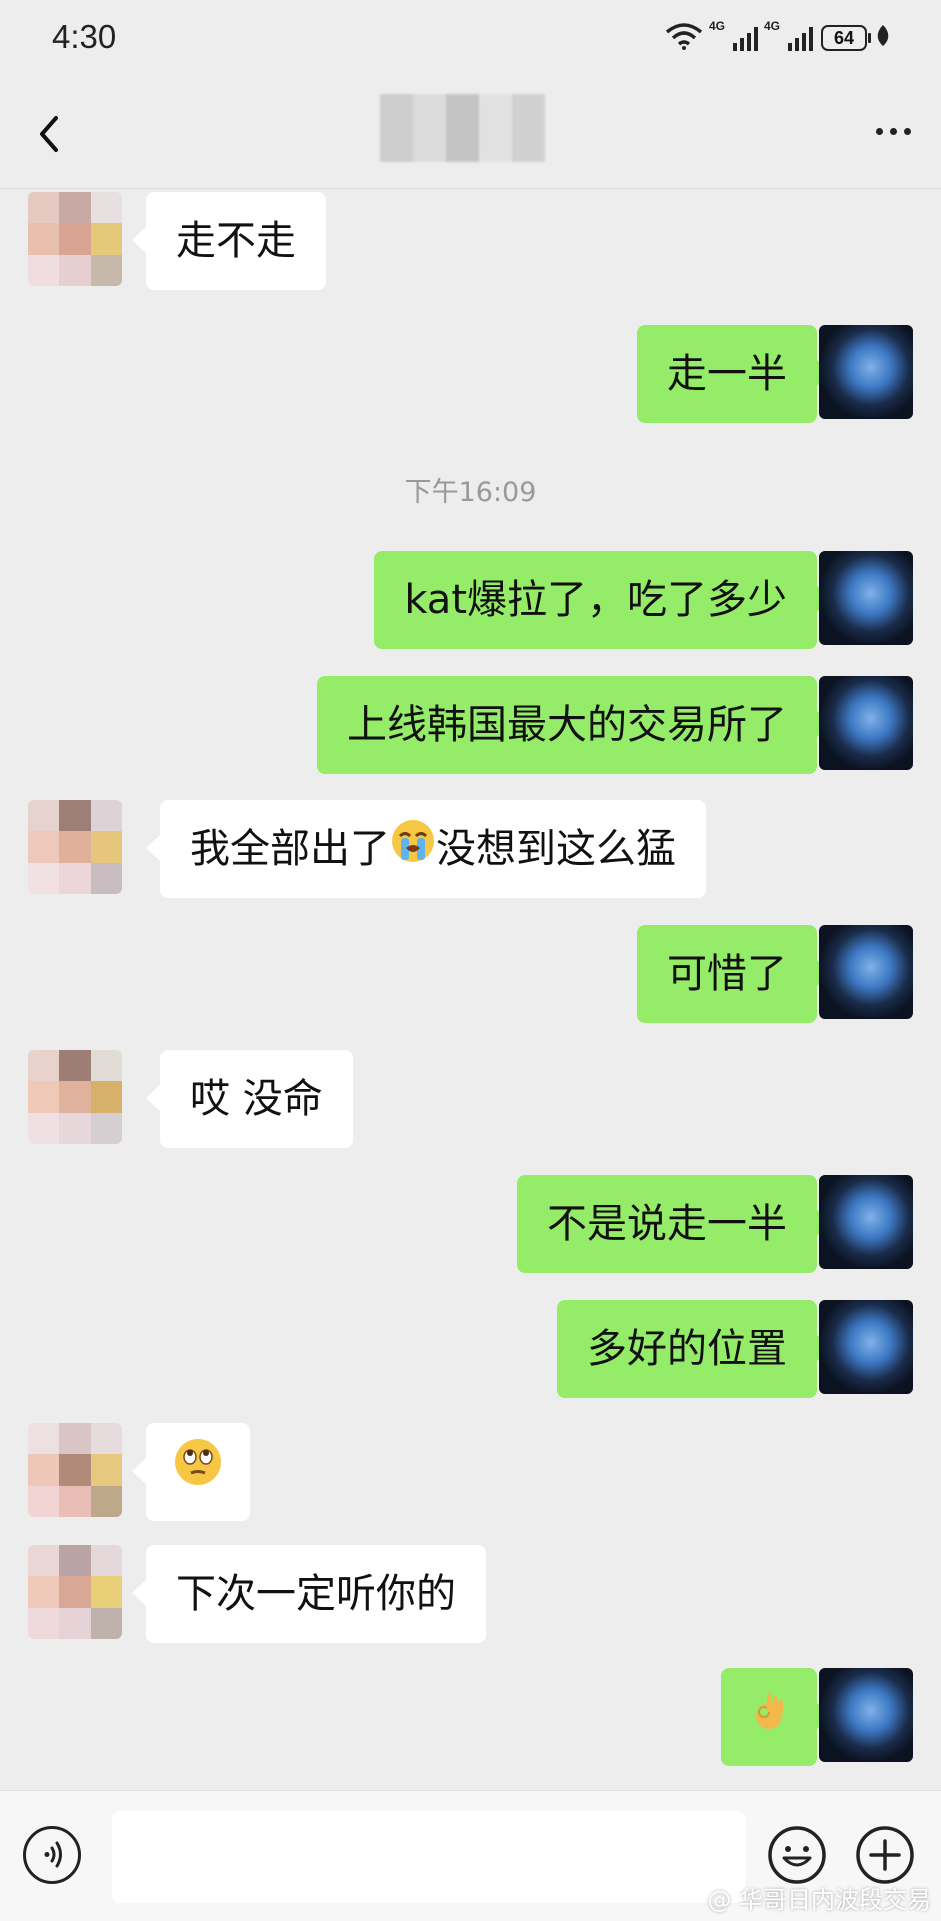 The image size is (941, 1921). I want to click on battery-icon: 64, so click(846, 38).